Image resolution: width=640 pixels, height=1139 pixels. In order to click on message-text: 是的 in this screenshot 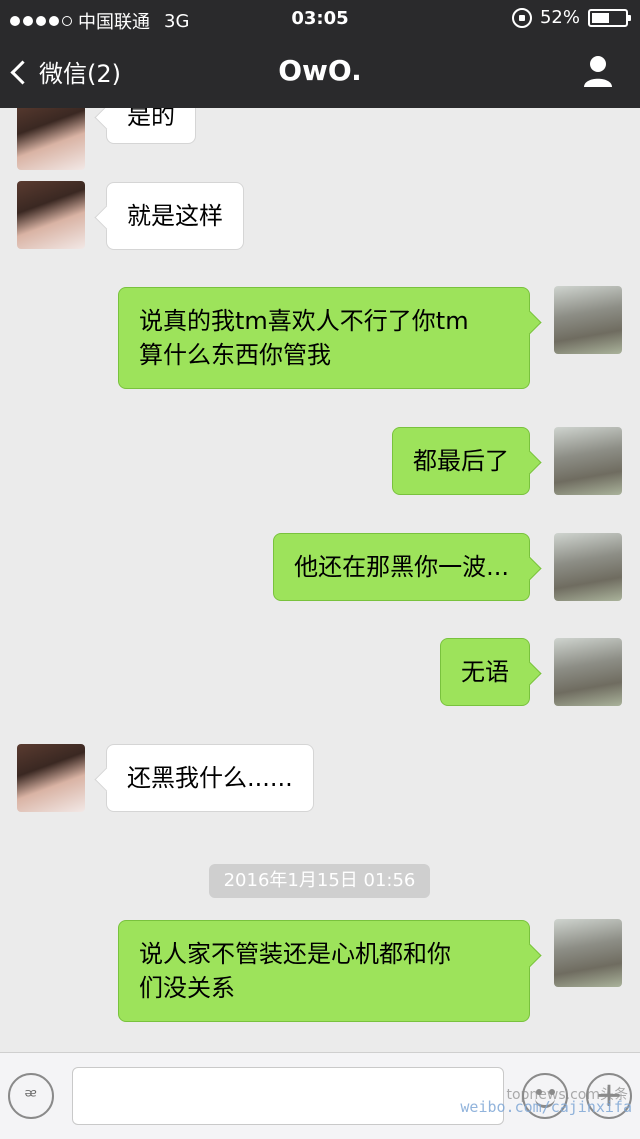, I will do `click(151, 119)`.